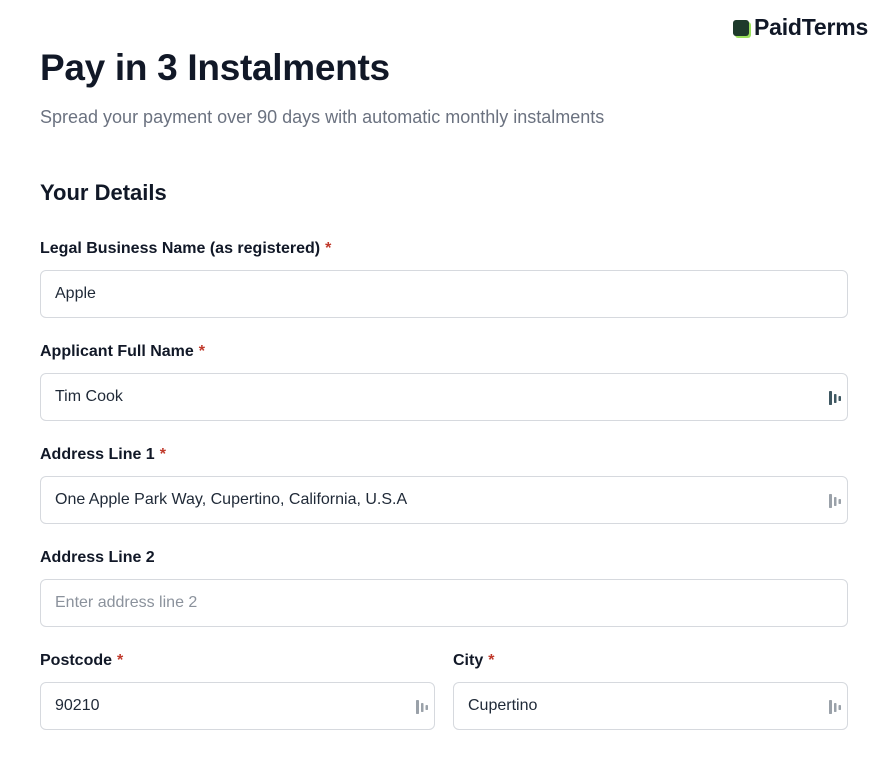  I want to click on business-name-input, so click(444, 294).